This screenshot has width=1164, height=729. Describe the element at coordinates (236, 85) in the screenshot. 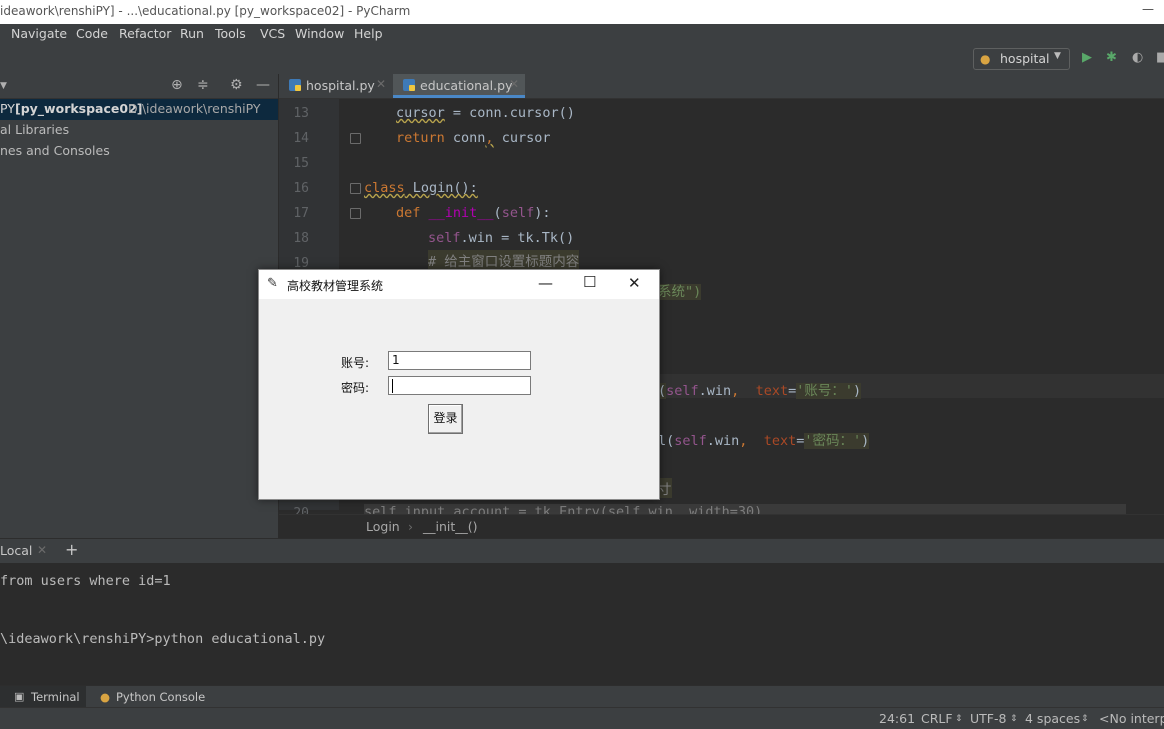

I see `gear-icon: ⚙` at that location.